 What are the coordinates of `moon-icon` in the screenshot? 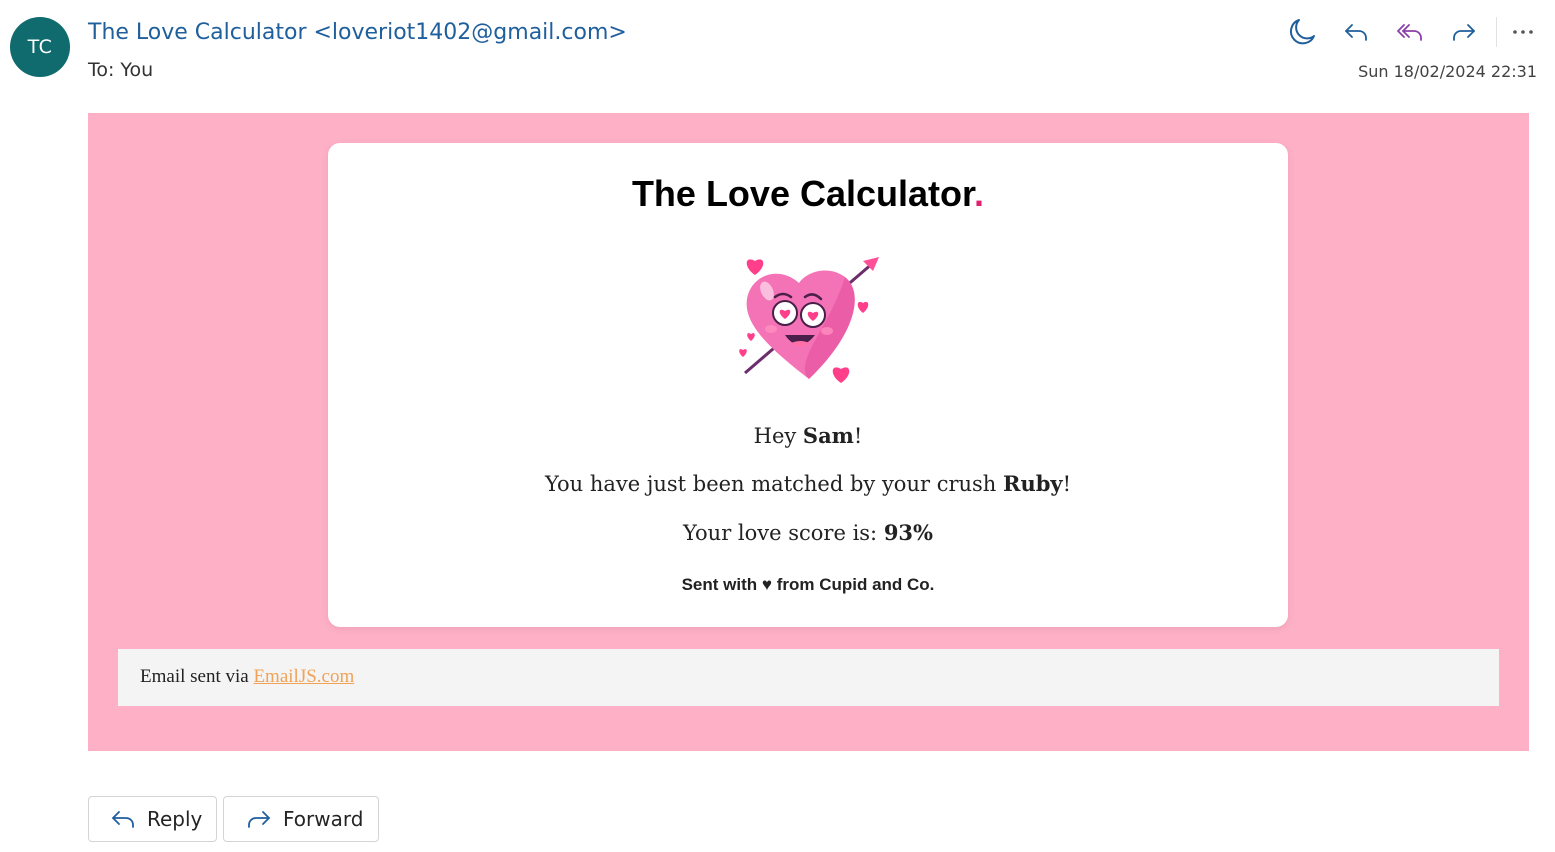 It's located at (1302, 32).